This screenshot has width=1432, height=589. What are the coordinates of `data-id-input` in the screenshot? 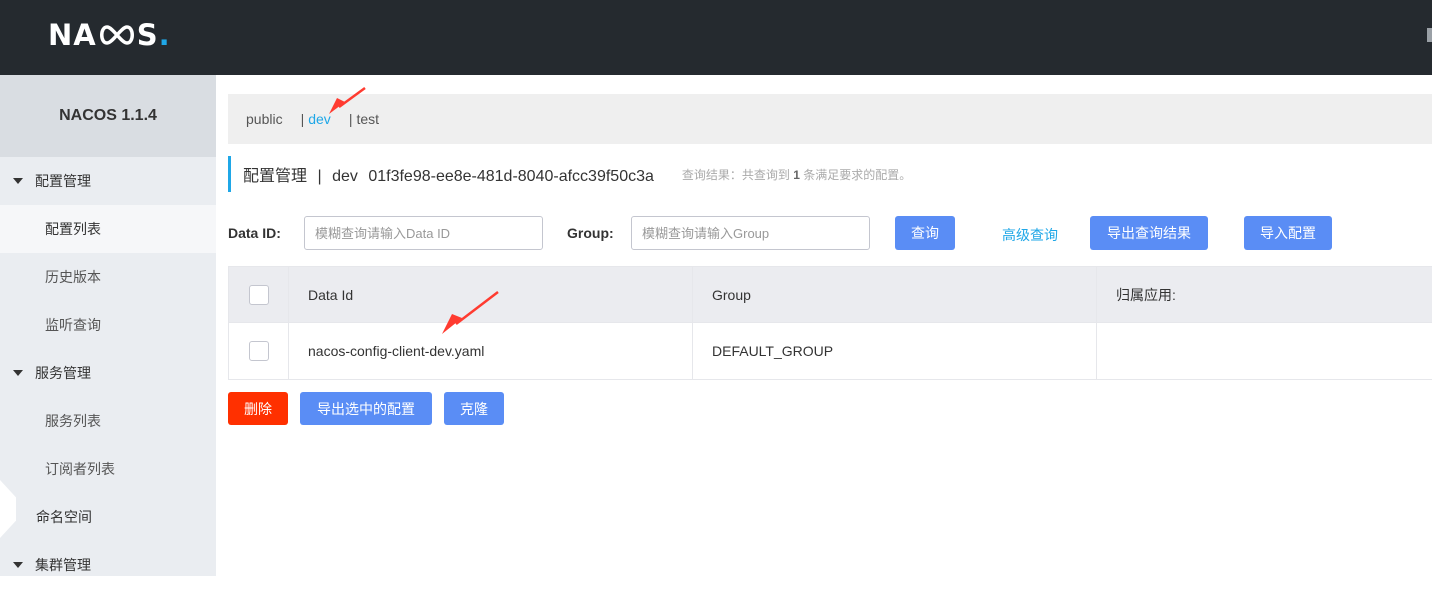 It's located at (423, 233).